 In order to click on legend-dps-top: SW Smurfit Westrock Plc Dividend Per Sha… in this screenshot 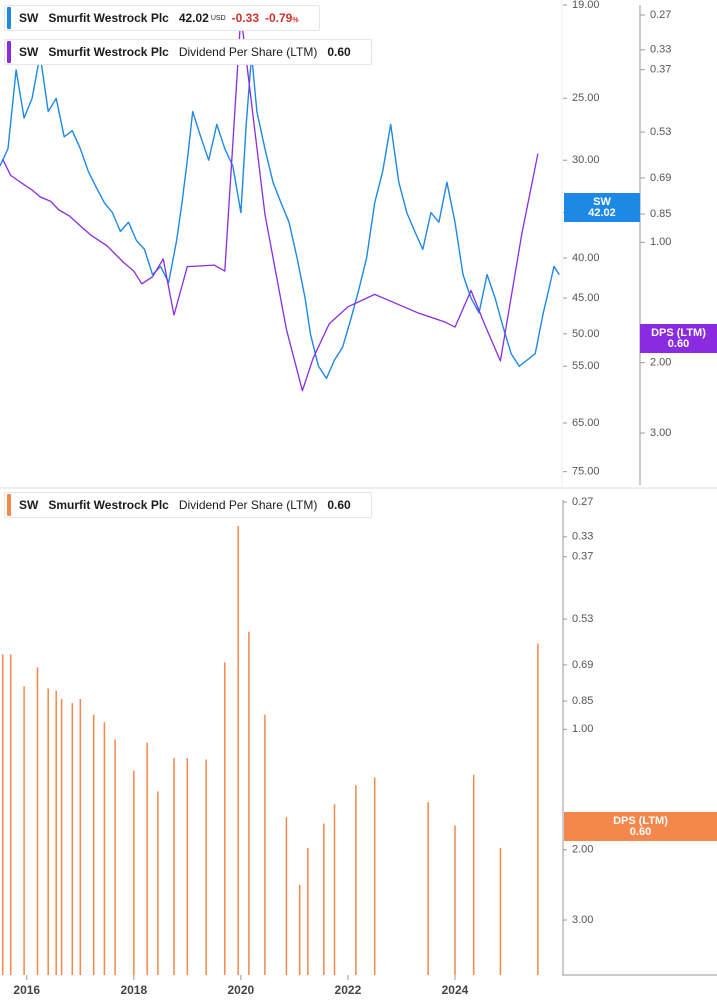, I will do `click(188, 52)`.